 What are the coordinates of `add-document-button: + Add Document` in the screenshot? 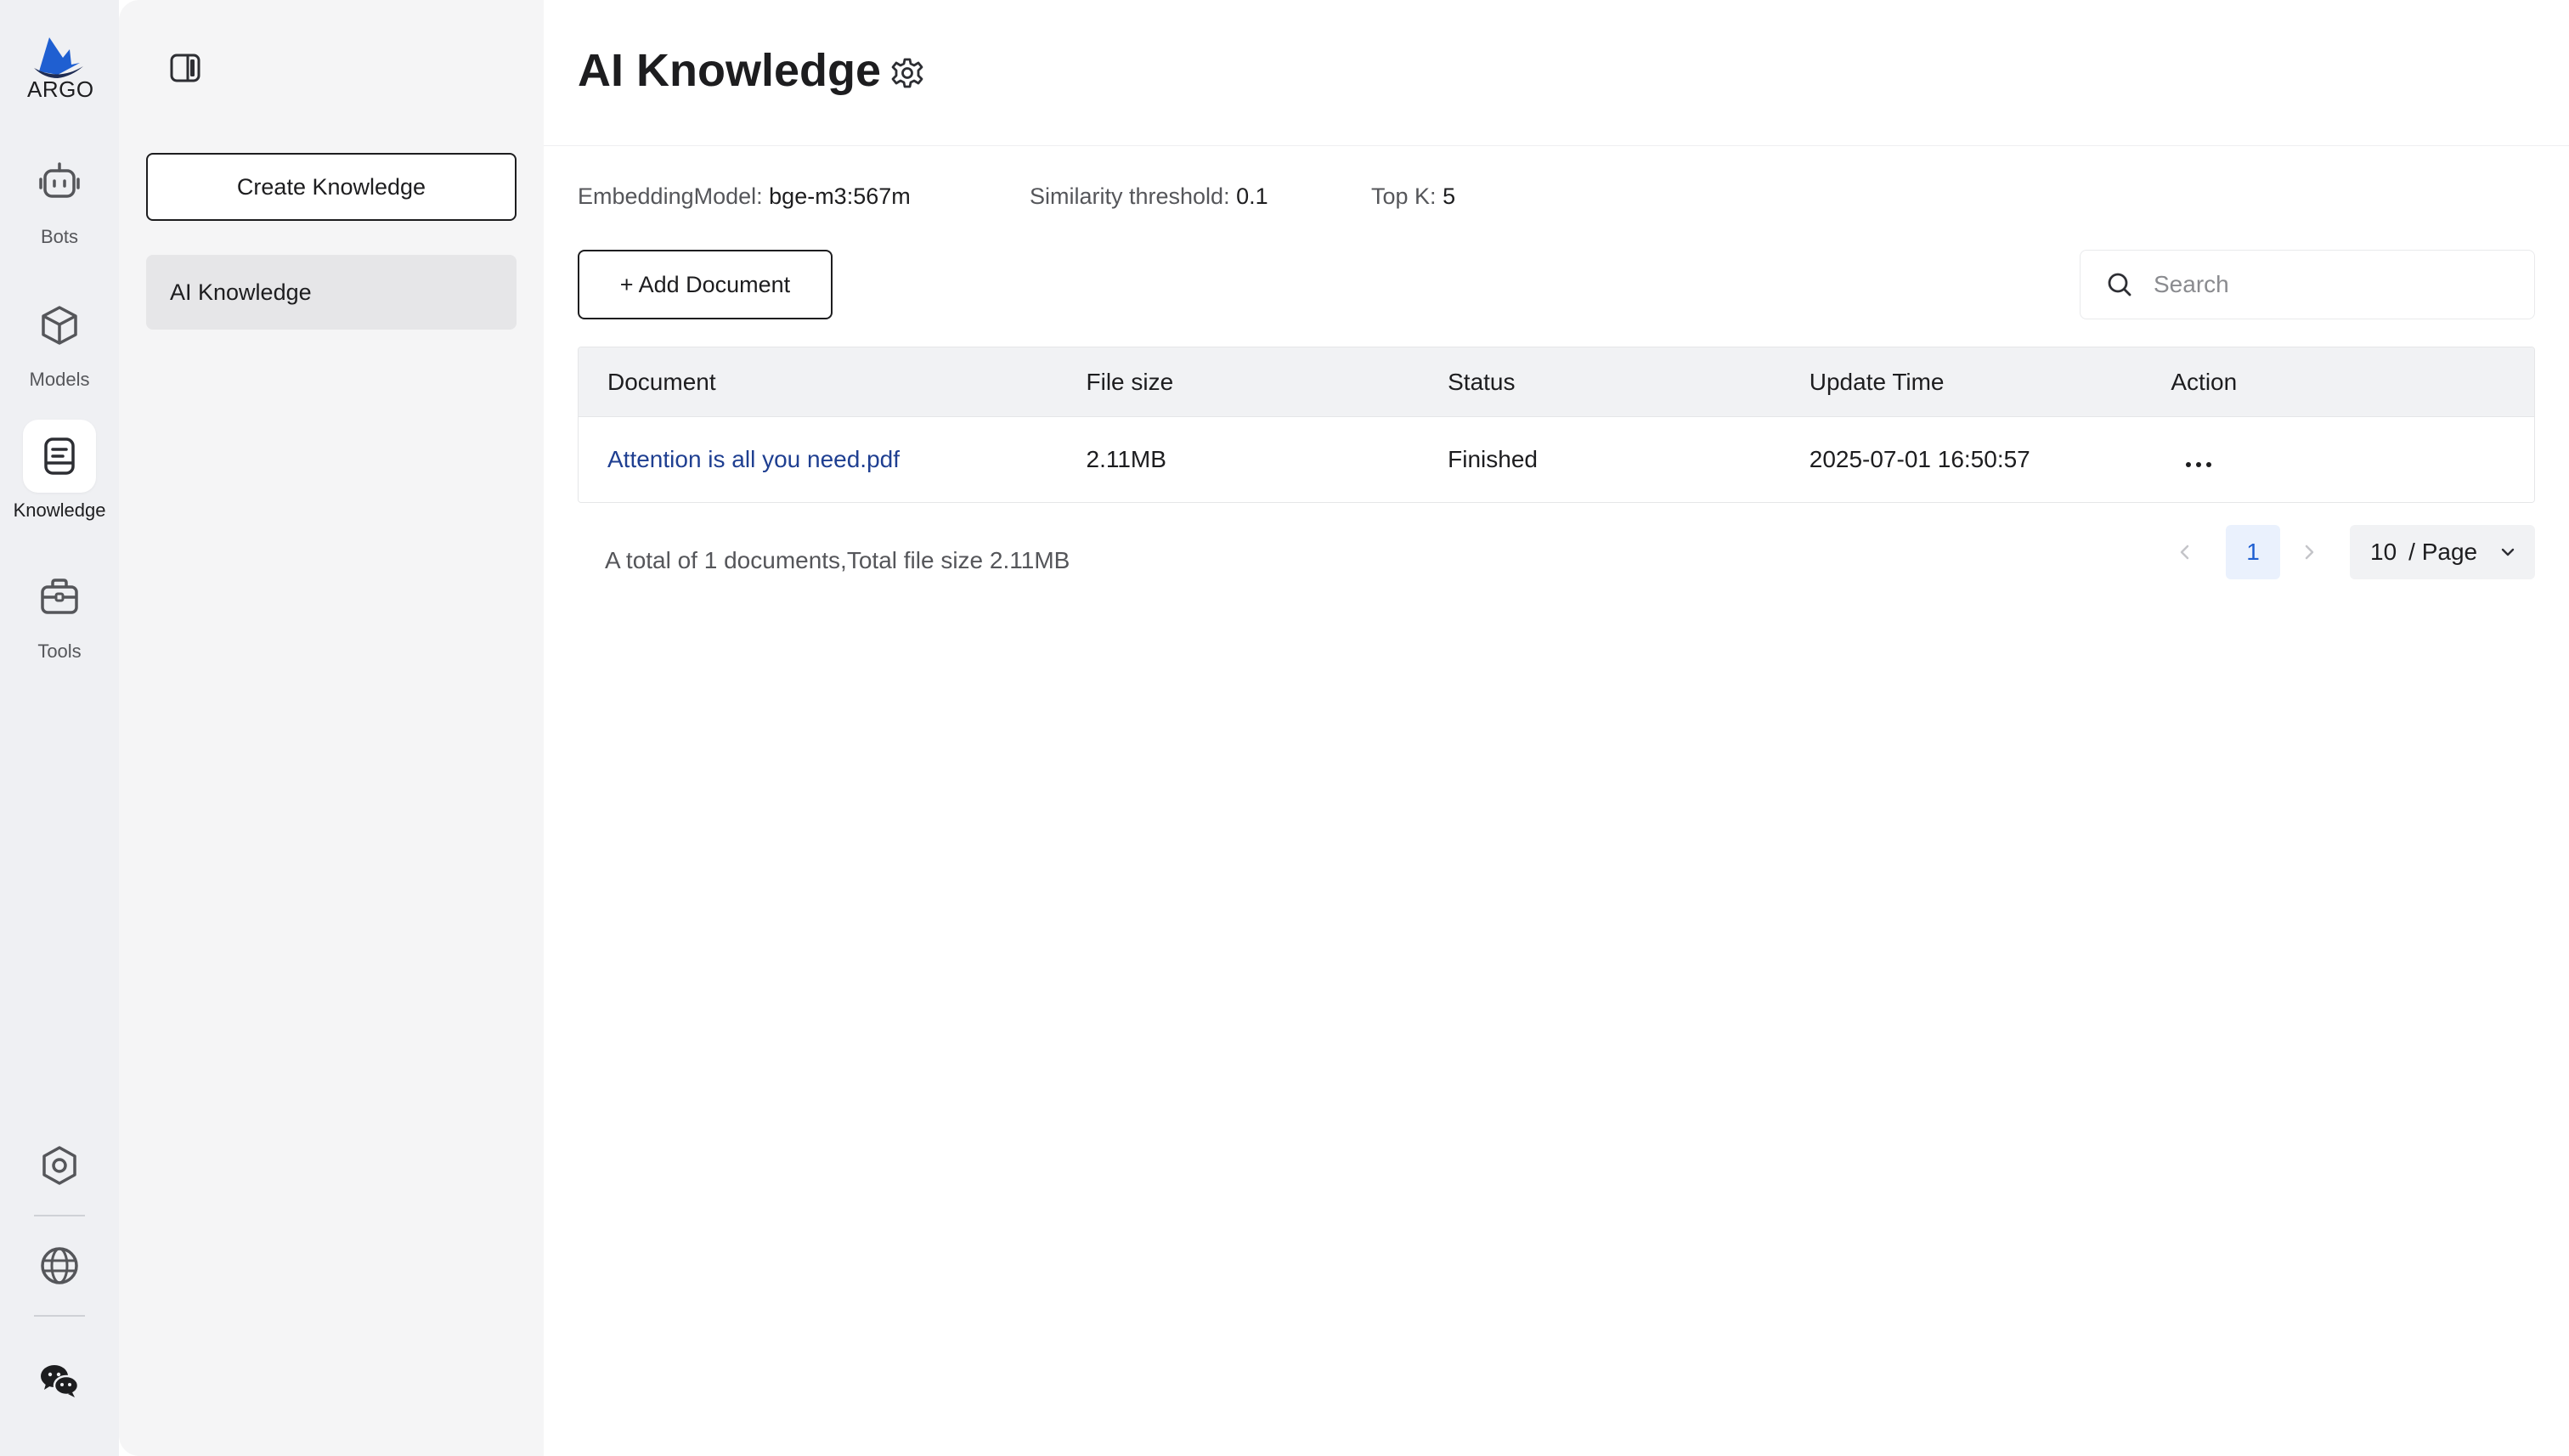 It's located at (706, 285).